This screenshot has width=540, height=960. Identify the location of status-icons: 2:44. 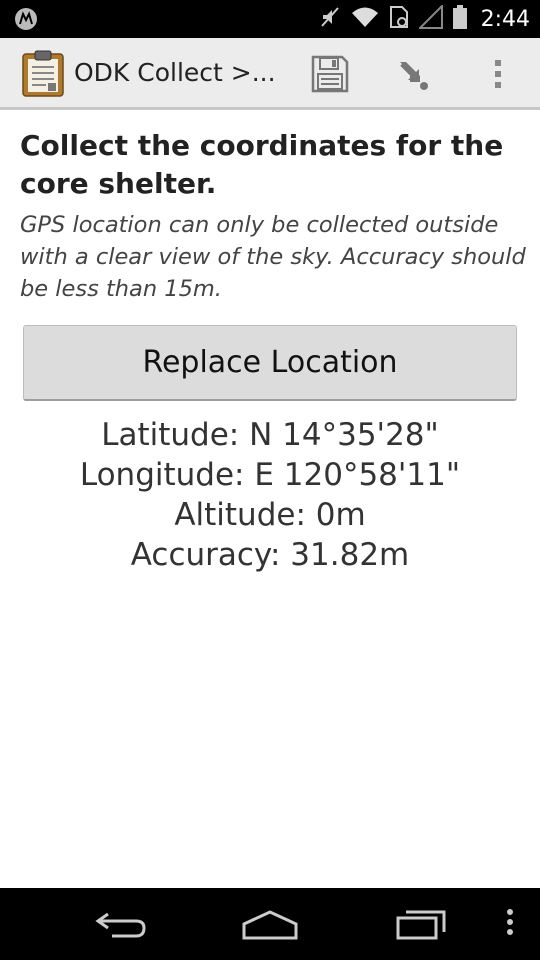
(424, 19).